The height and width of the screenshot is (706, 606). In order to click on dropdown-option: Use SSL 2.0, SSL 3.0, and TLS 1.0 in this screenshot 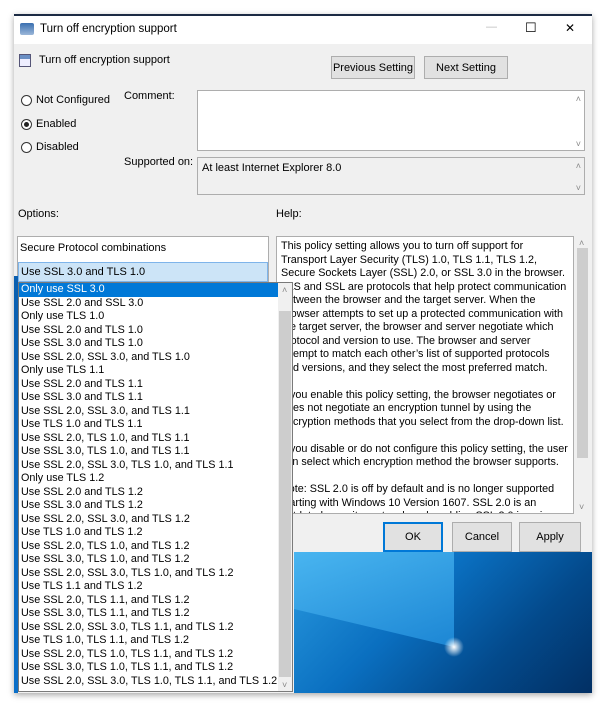, I will do `click(148, 358)`.